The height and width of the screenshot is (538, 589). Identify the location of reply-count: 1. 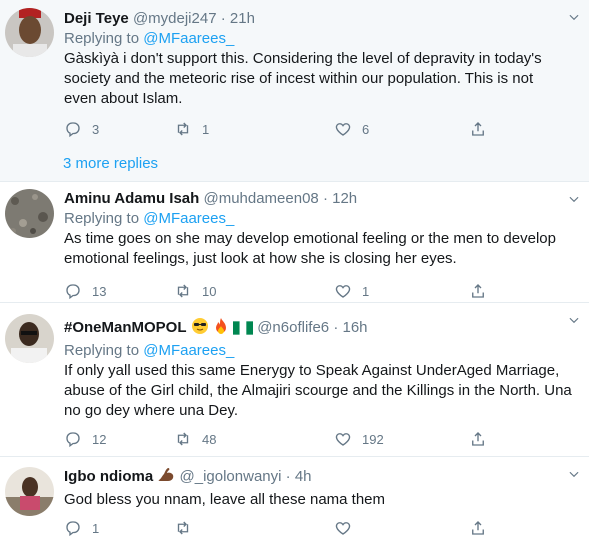
(96, 528).